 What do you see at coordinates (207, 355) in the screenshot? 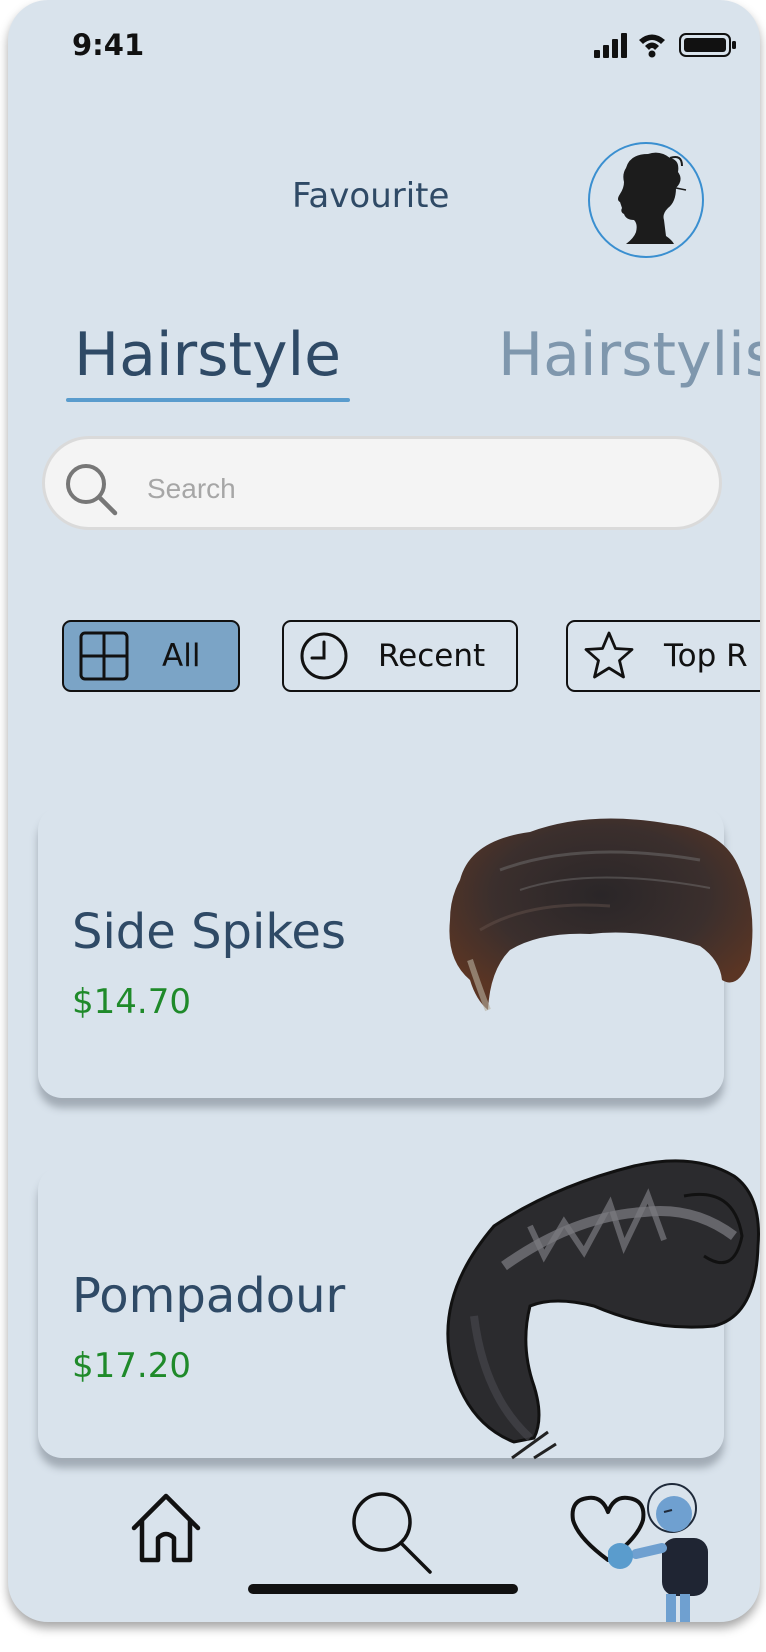
I see `tab-hairstyle: Hairstyle` at bounding box center [207, 355].